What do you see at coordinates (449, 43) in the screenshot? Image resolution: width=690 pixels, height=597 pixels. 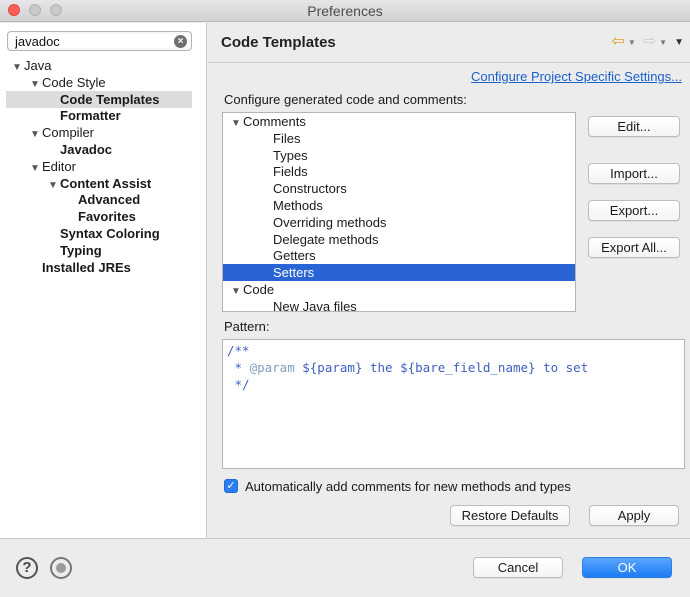 I see `page-header: Code Templates ⇦ ▼ ⇨ ▼ ▼` at bounding box center [449, 43].